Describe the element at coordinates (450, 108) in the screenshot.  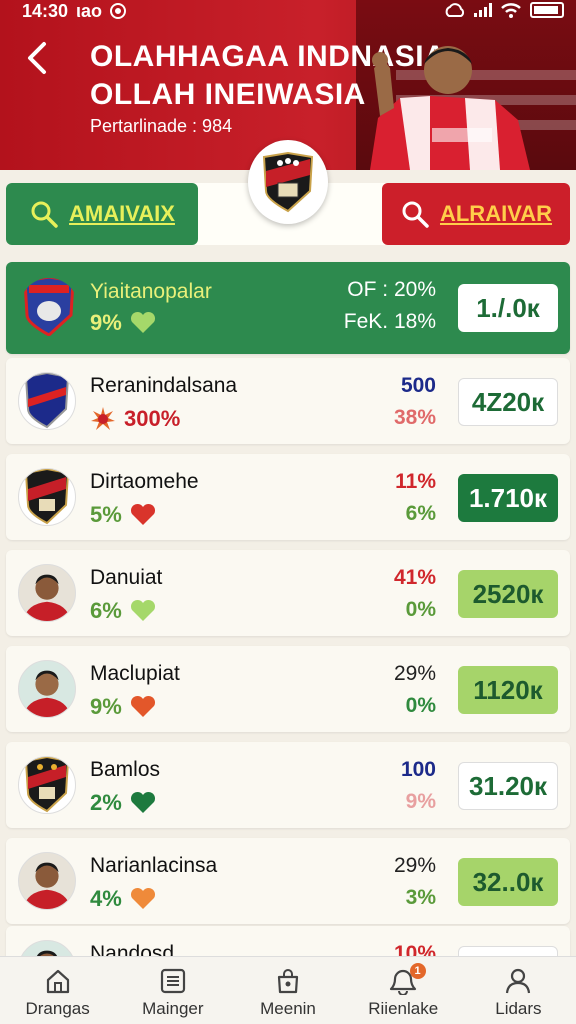
I see `player-photo` at that location.